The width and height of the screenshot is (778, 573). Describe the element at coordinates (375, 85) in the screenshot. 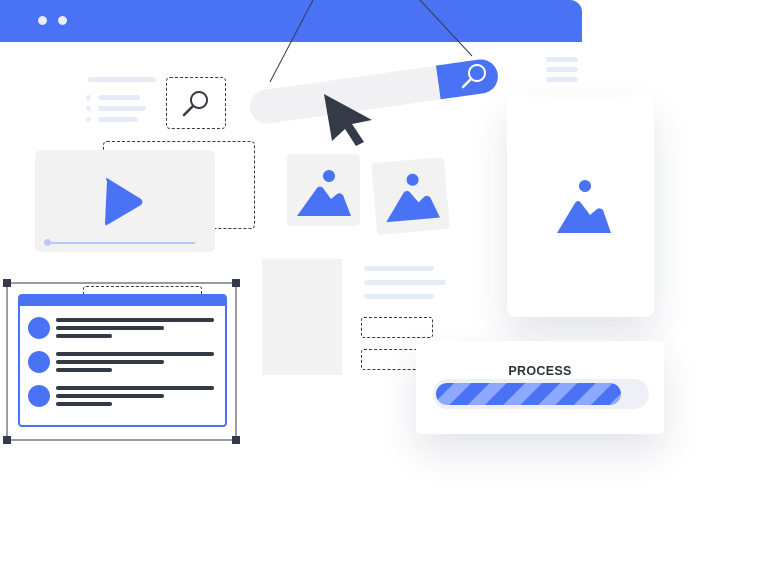

I see `search-bar` at that location.